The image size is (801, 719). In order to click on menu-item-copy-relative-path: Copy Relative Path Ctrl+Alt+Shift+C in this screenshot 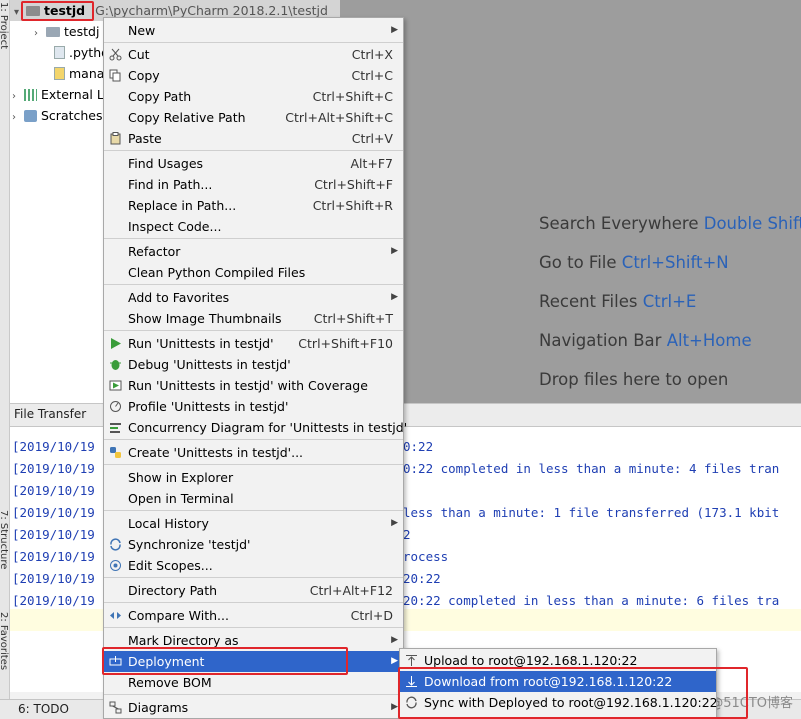, I will do `click(253, 117)`.